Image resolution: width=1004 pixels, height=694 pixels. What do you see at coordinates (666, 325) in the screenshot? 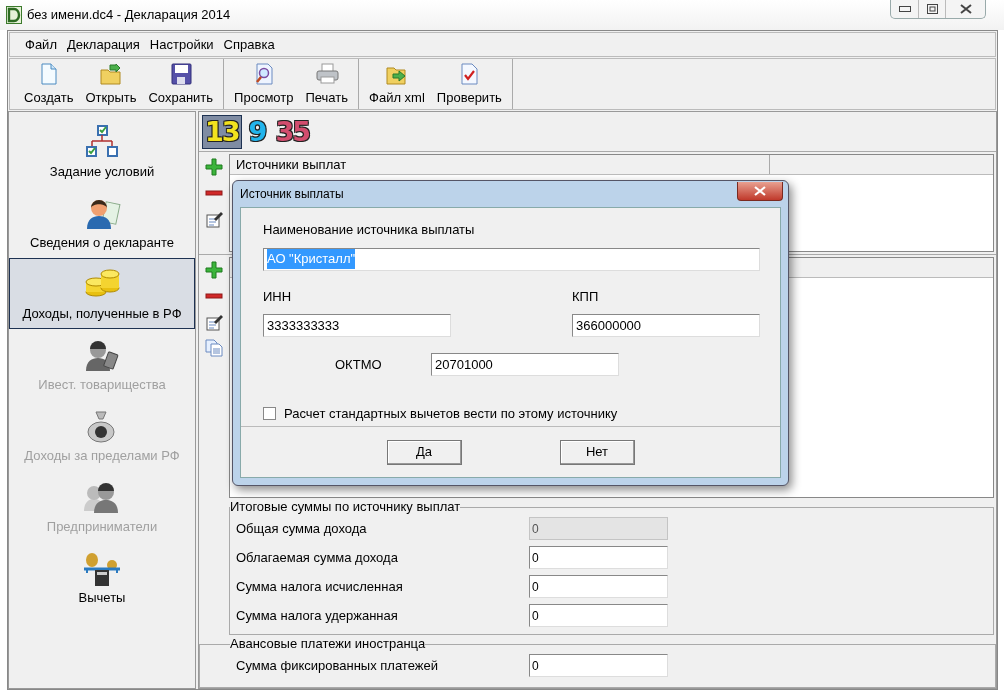
I see `input-field: 366000000` at bounding box center [666, 325].